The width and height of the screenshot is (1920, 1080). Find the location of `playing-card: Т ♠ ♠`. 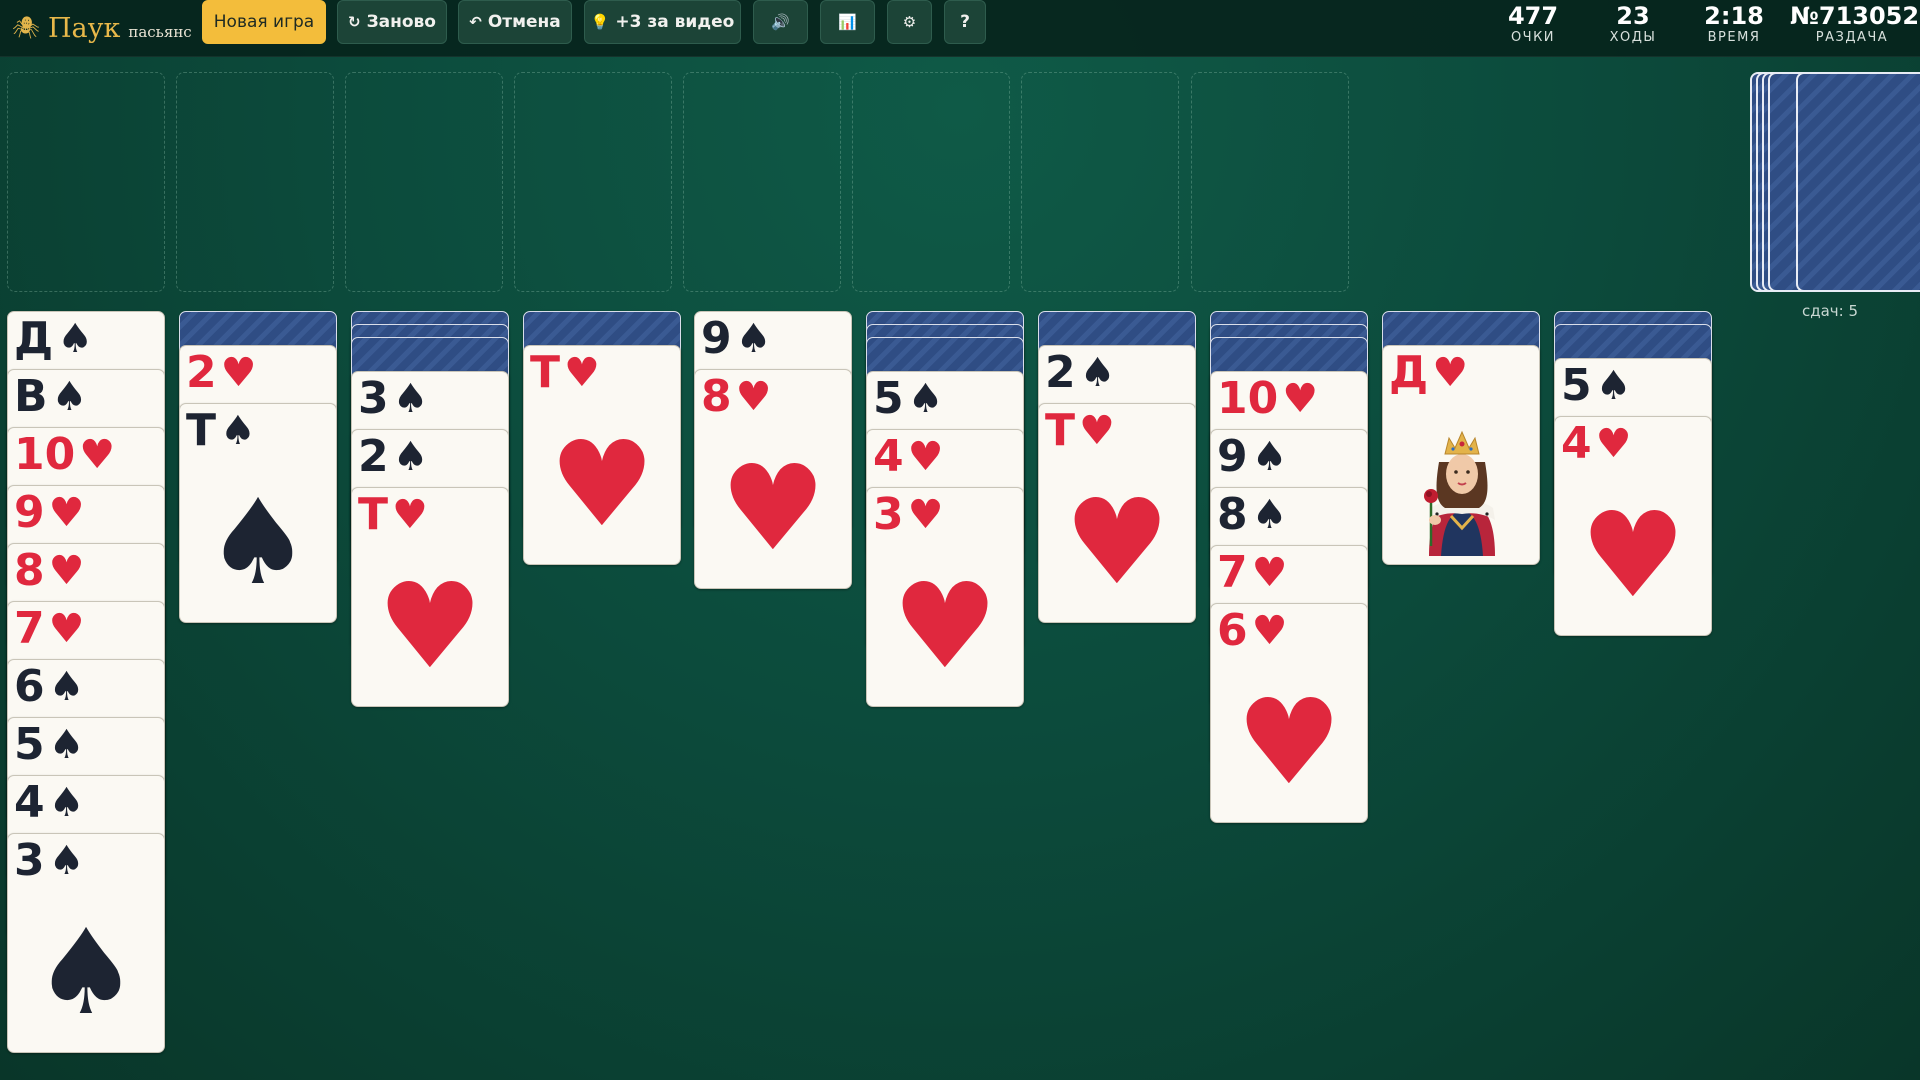

playing-card: Т ♠ ♠ is located at coordinates (258, 513).